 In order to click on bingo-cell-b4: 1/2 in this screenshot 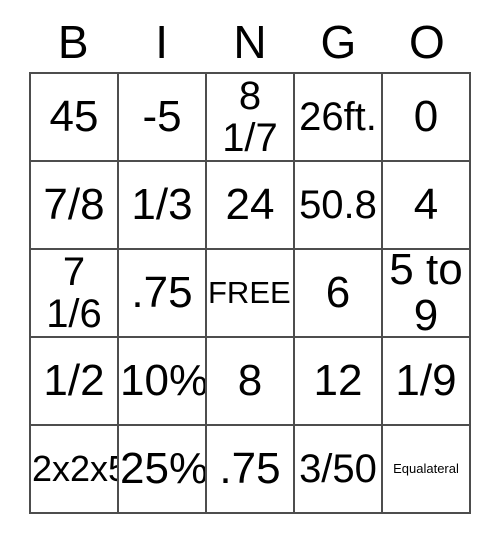, I will do `click(75, 382)`.